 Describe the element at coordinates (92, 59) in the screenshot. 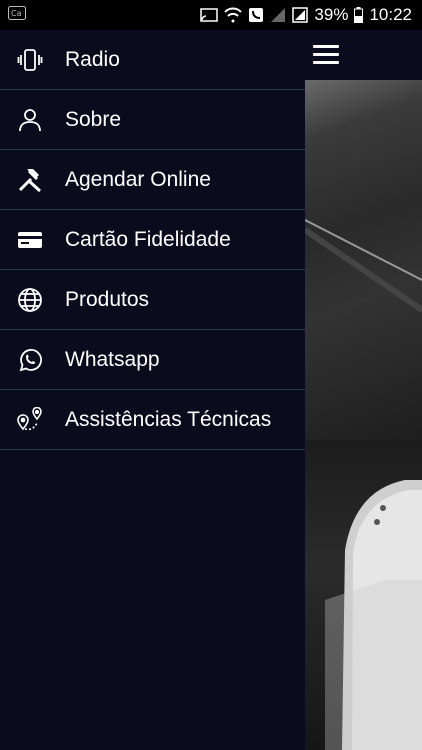

I see `menu-label-radio: Radio` at that location.